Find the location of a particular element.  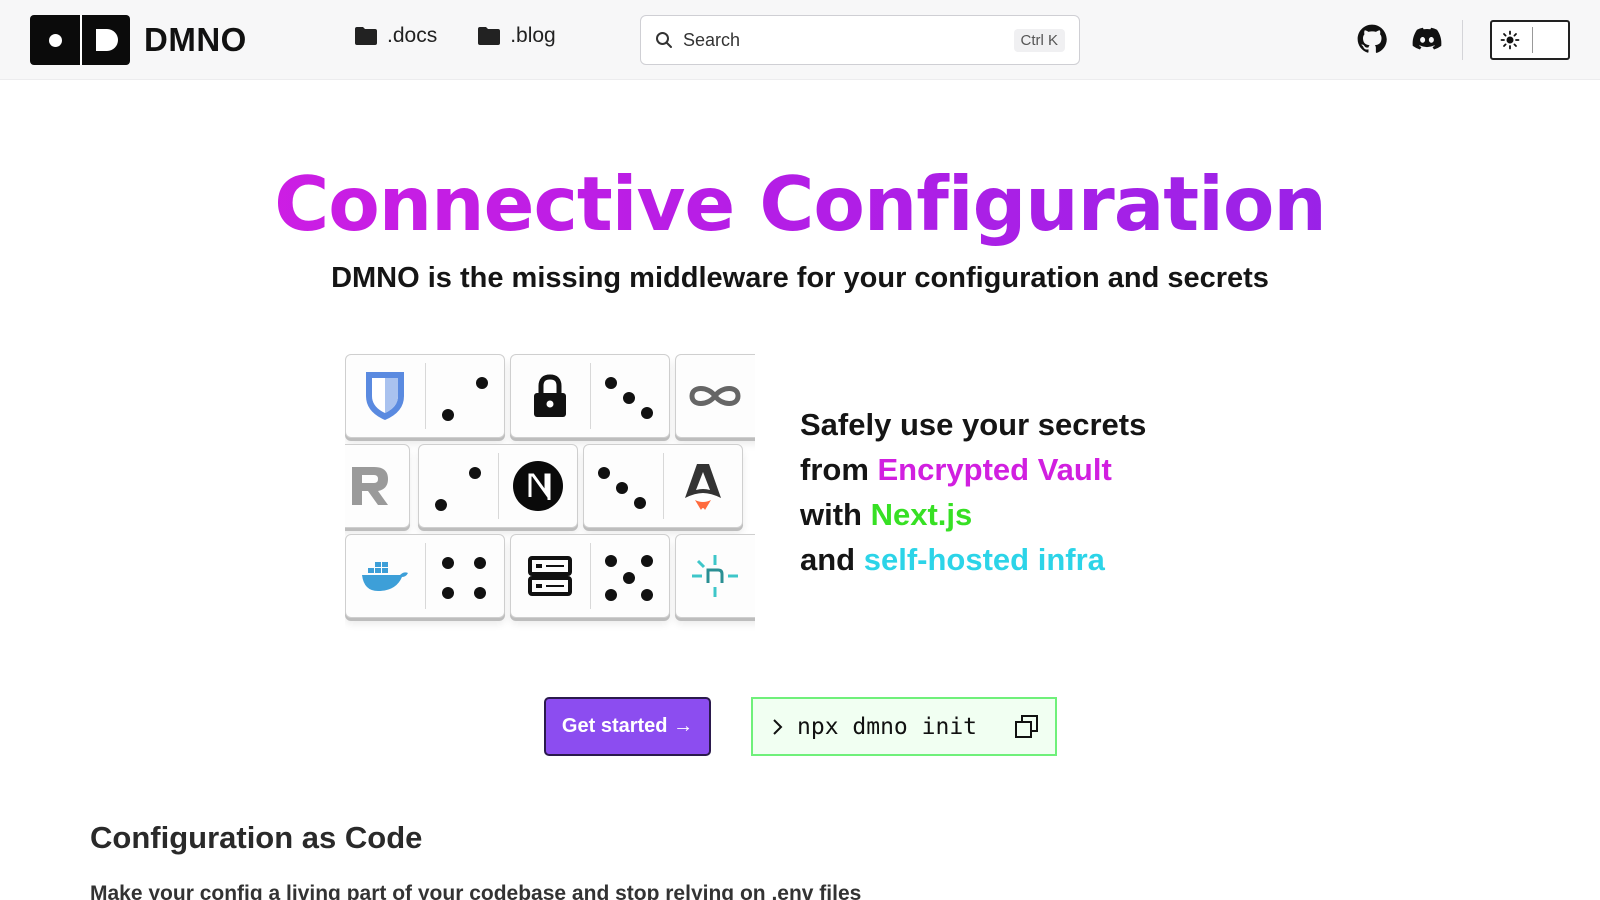

sun-icon is located at coordinates (1510, 40).